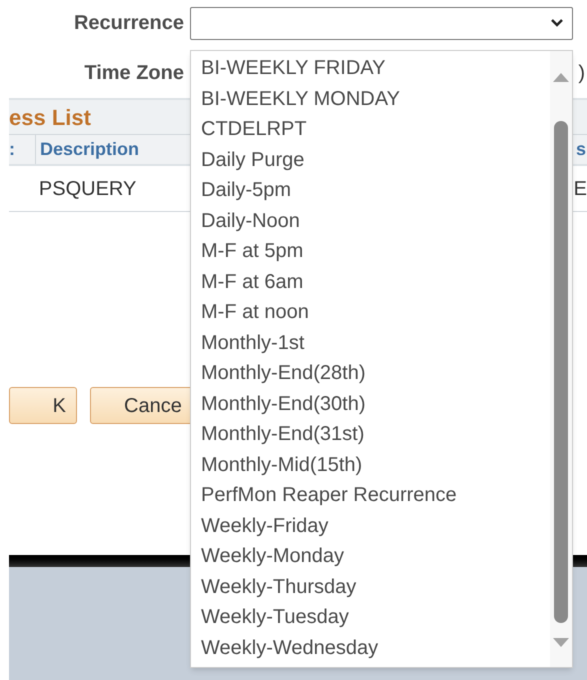  I want to click on dropdown-option: Weekly-Tuesday, so click(370, 617).